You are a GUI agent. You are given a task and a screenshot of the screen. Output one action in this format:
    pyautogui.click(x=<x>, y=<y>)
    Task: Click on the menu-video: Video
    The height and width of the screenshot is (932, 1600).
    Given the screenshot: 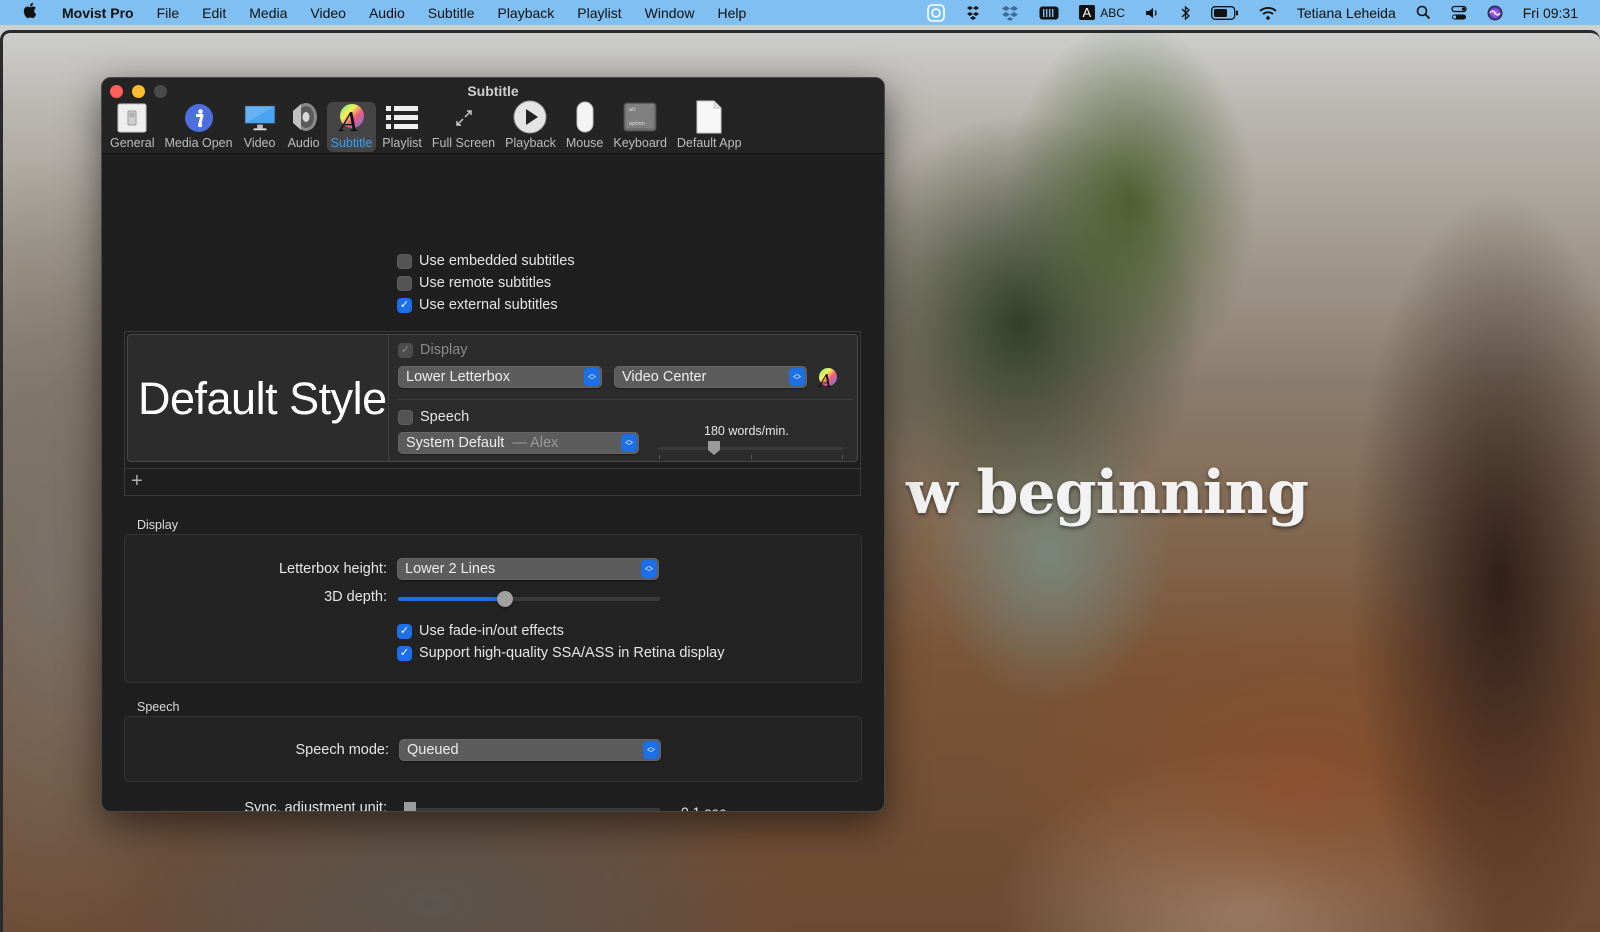 What is the action you would take?
    pyautogui.click(x=328, y=13)
    